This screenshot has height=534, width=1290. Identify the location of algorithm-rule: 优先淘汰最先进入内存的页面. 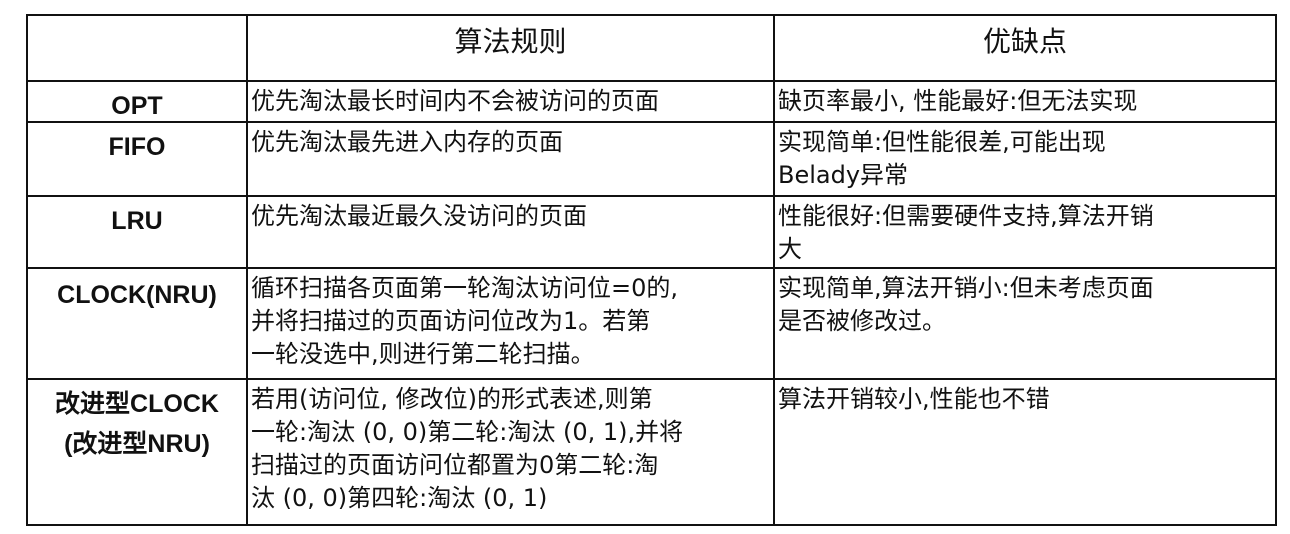
(510, 159).